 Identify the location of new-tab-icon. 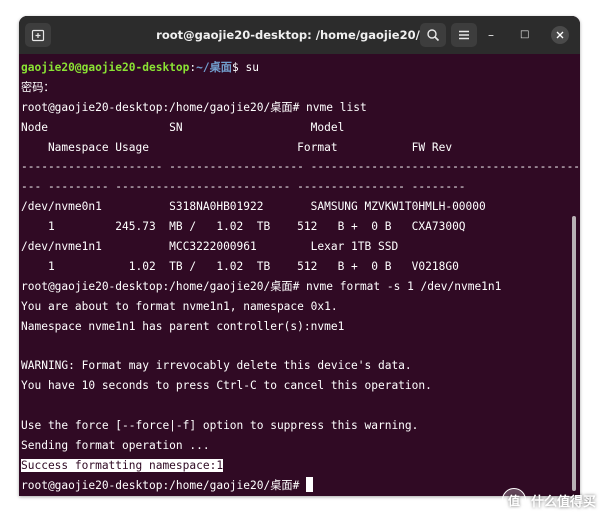
(38, 35).